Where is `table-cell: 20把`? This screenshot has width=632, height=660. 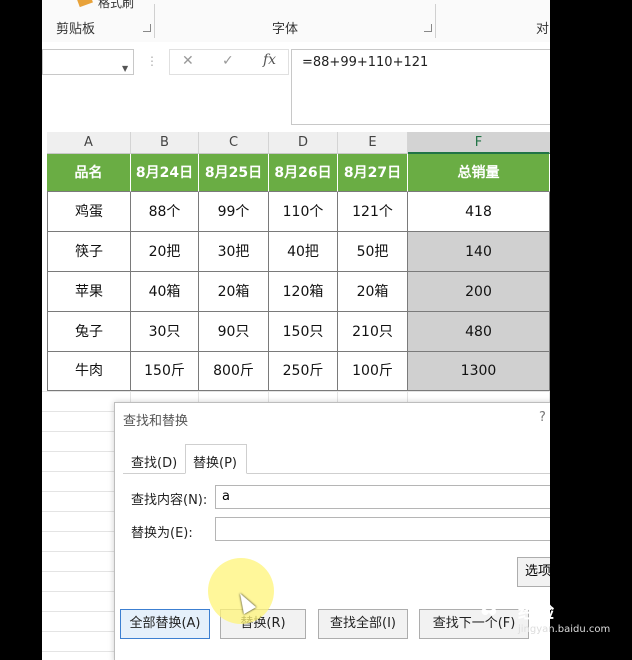 table-cell: 20把 is located at coordinates (165, 252).